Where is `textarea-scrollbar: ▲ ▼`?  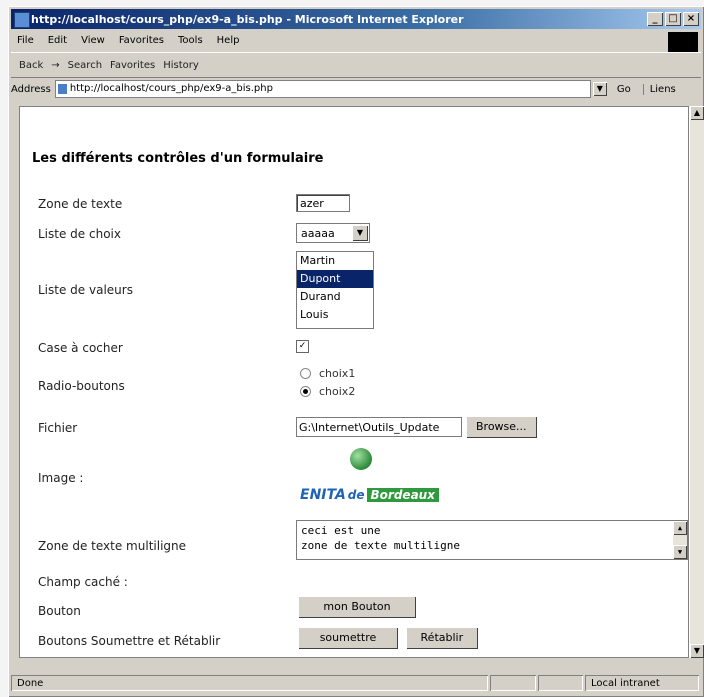 textarea-scrollbar: ▲ ▼ is located at coordinates (680, 540).